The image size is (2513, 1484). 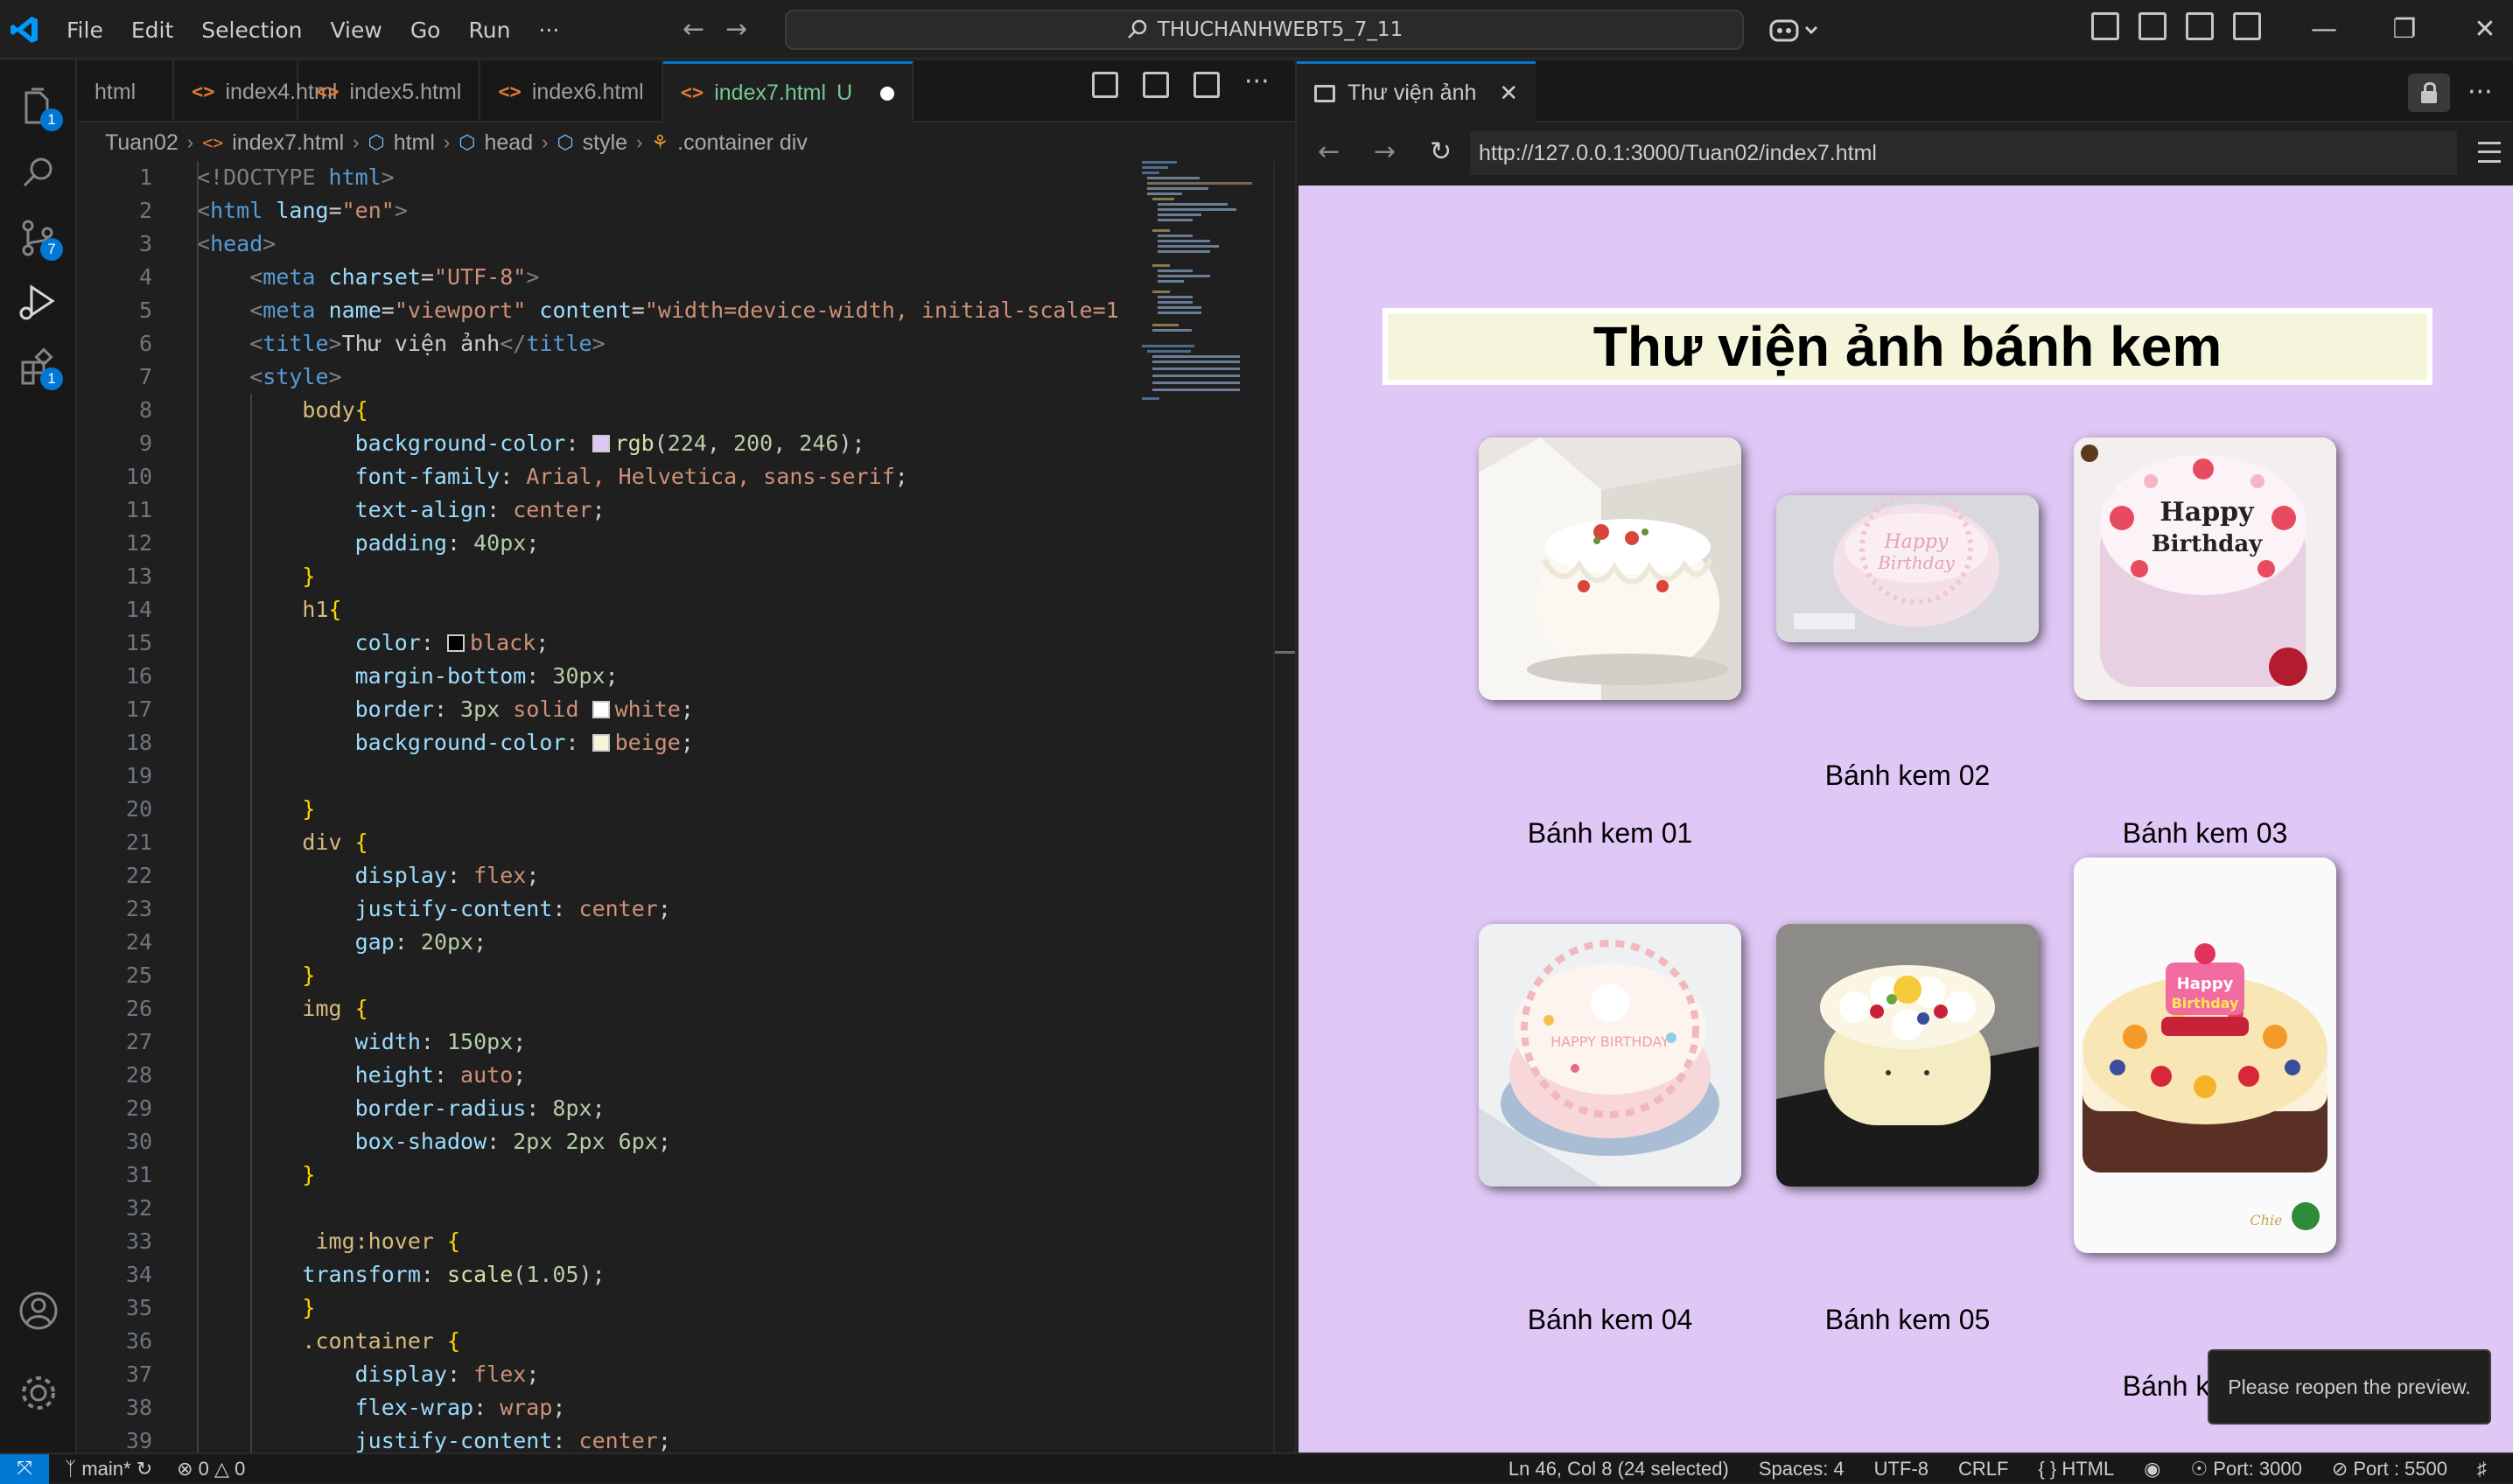 I want to click on code-line: <head>, so click(x=236, y=243).